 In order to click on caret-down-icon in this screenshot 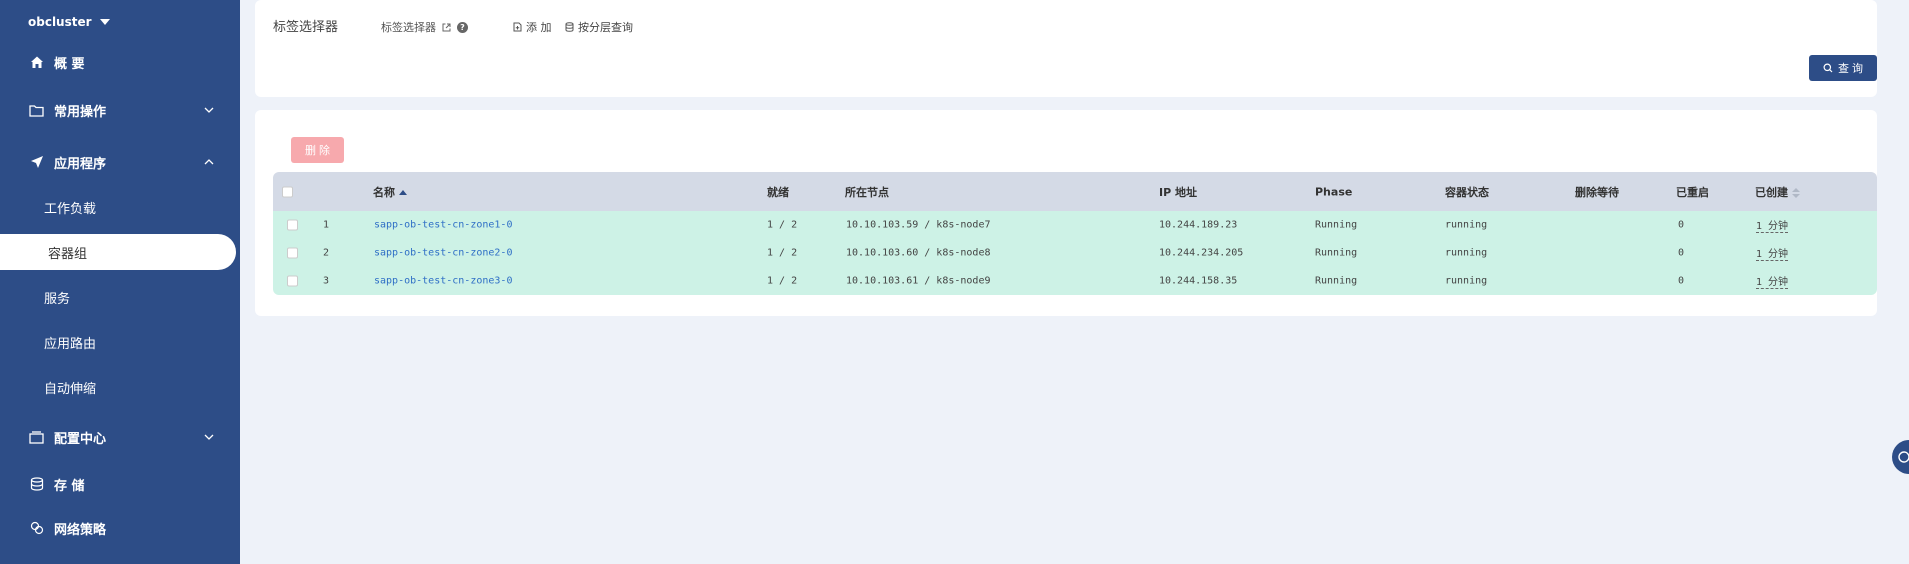, I will do `click(104, 22)`.